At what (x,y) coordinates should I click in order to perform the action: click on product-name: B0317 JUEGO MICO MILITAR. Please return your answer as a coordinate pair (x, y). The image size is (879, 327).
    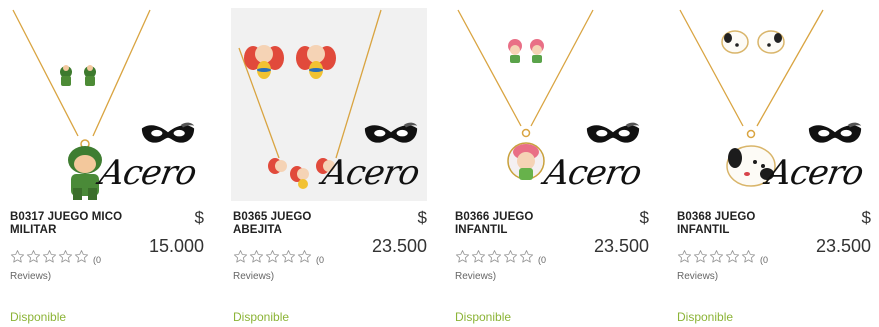
    Looking at the image, I should click on (71, 224).